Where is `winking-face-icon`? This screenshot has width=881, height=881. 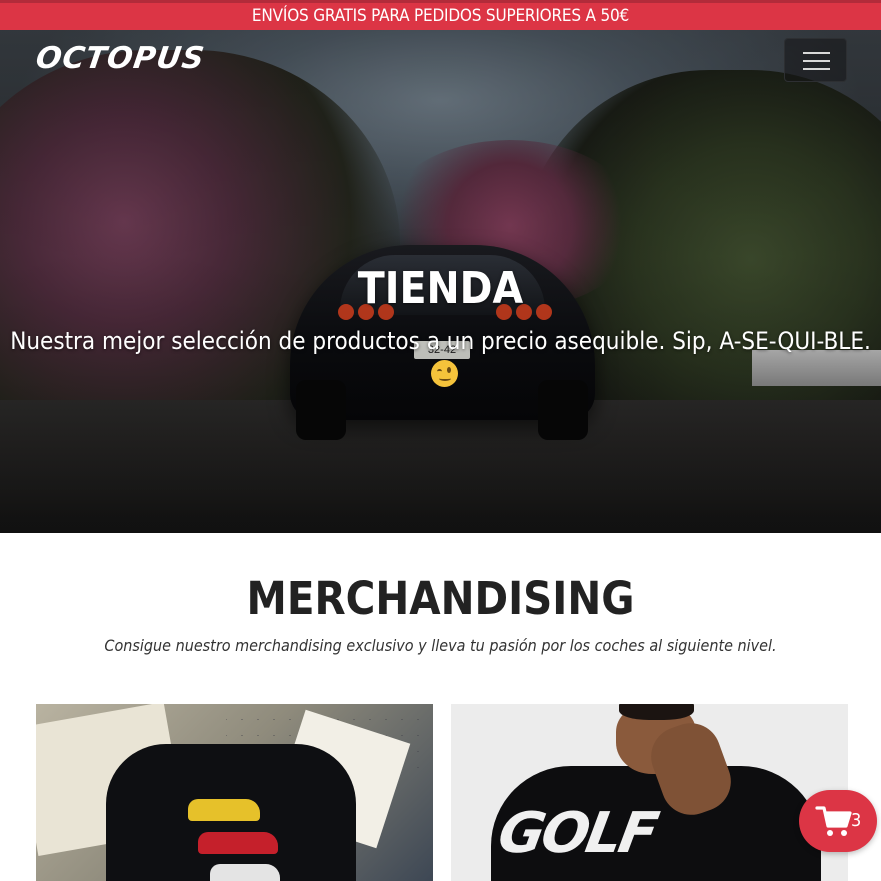 winking-face-icon is located at coordinates (444, 373).